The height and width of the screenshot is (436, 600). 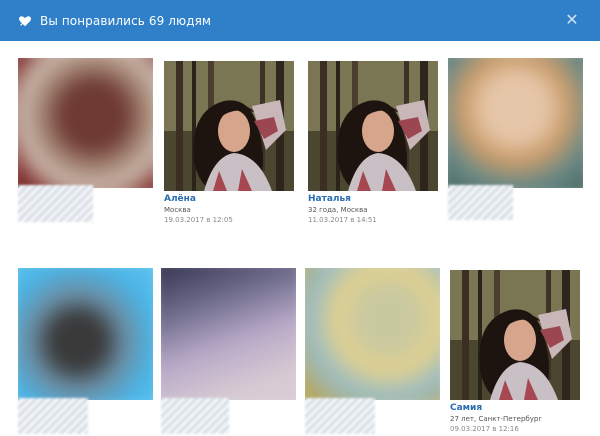 I want to click on profile-location: 27 лет, Санкт-Петербург, so click(x=496, y=419).